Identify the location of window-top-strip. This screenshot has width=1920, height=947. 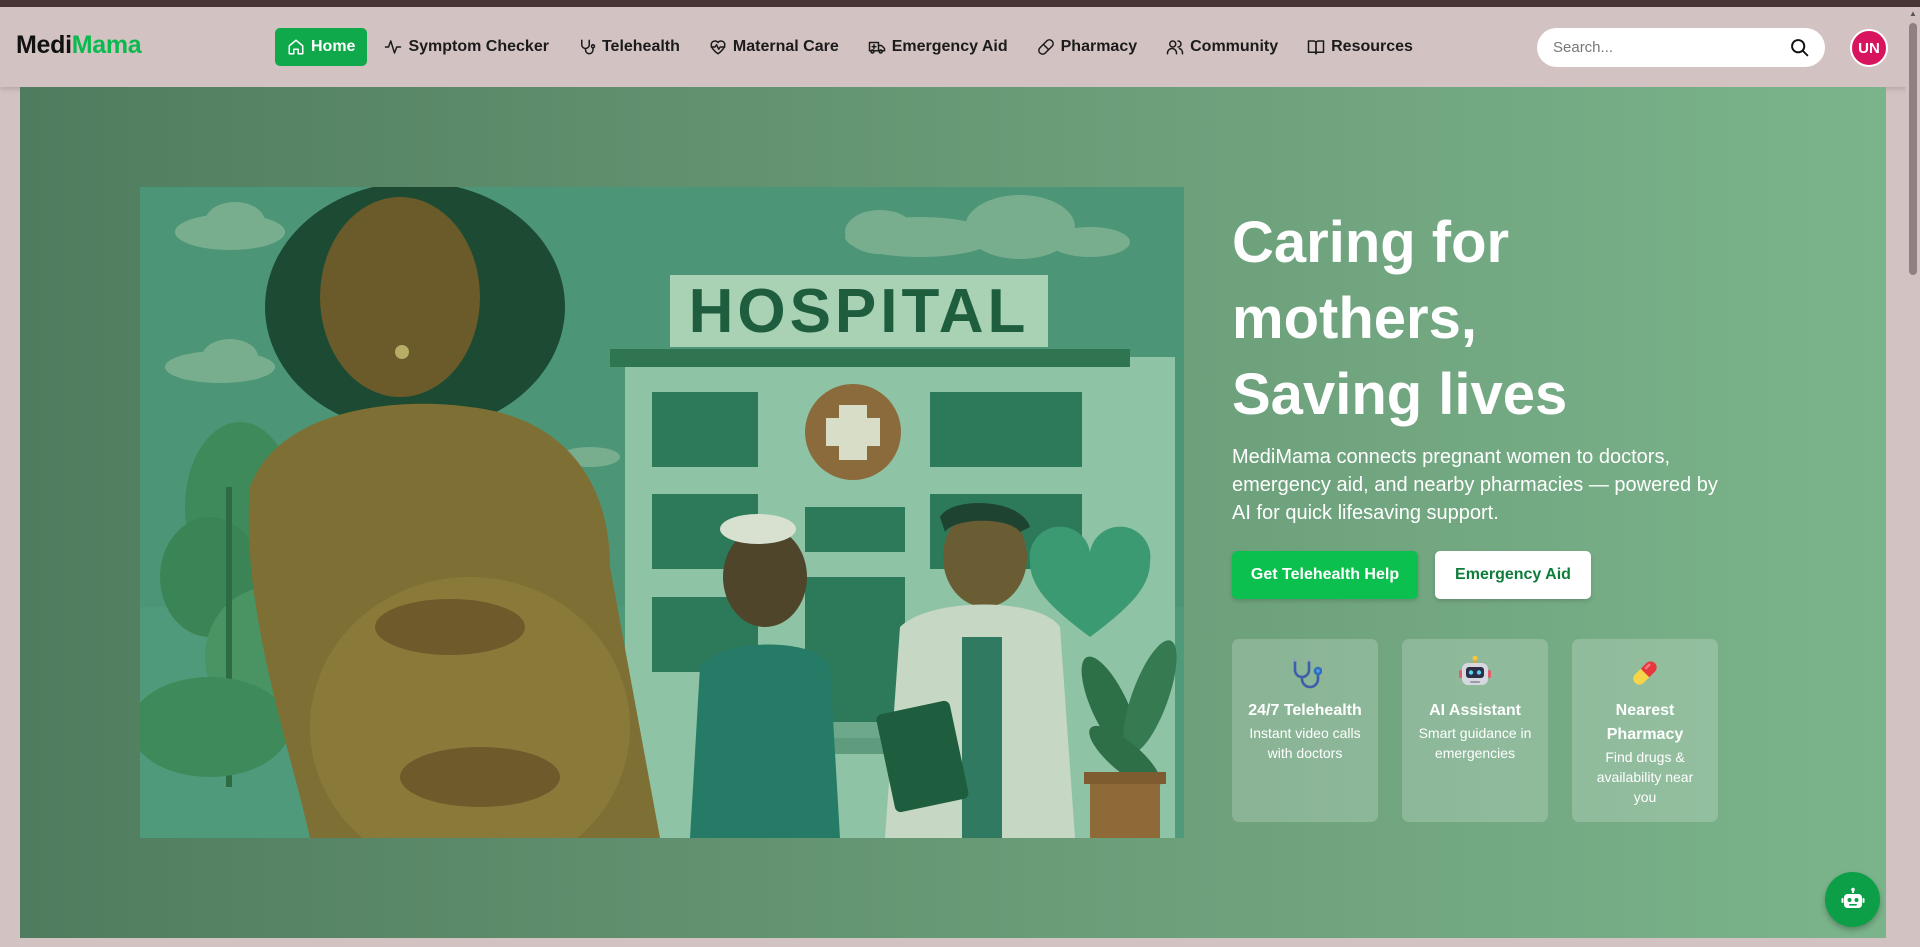
(960, 3).